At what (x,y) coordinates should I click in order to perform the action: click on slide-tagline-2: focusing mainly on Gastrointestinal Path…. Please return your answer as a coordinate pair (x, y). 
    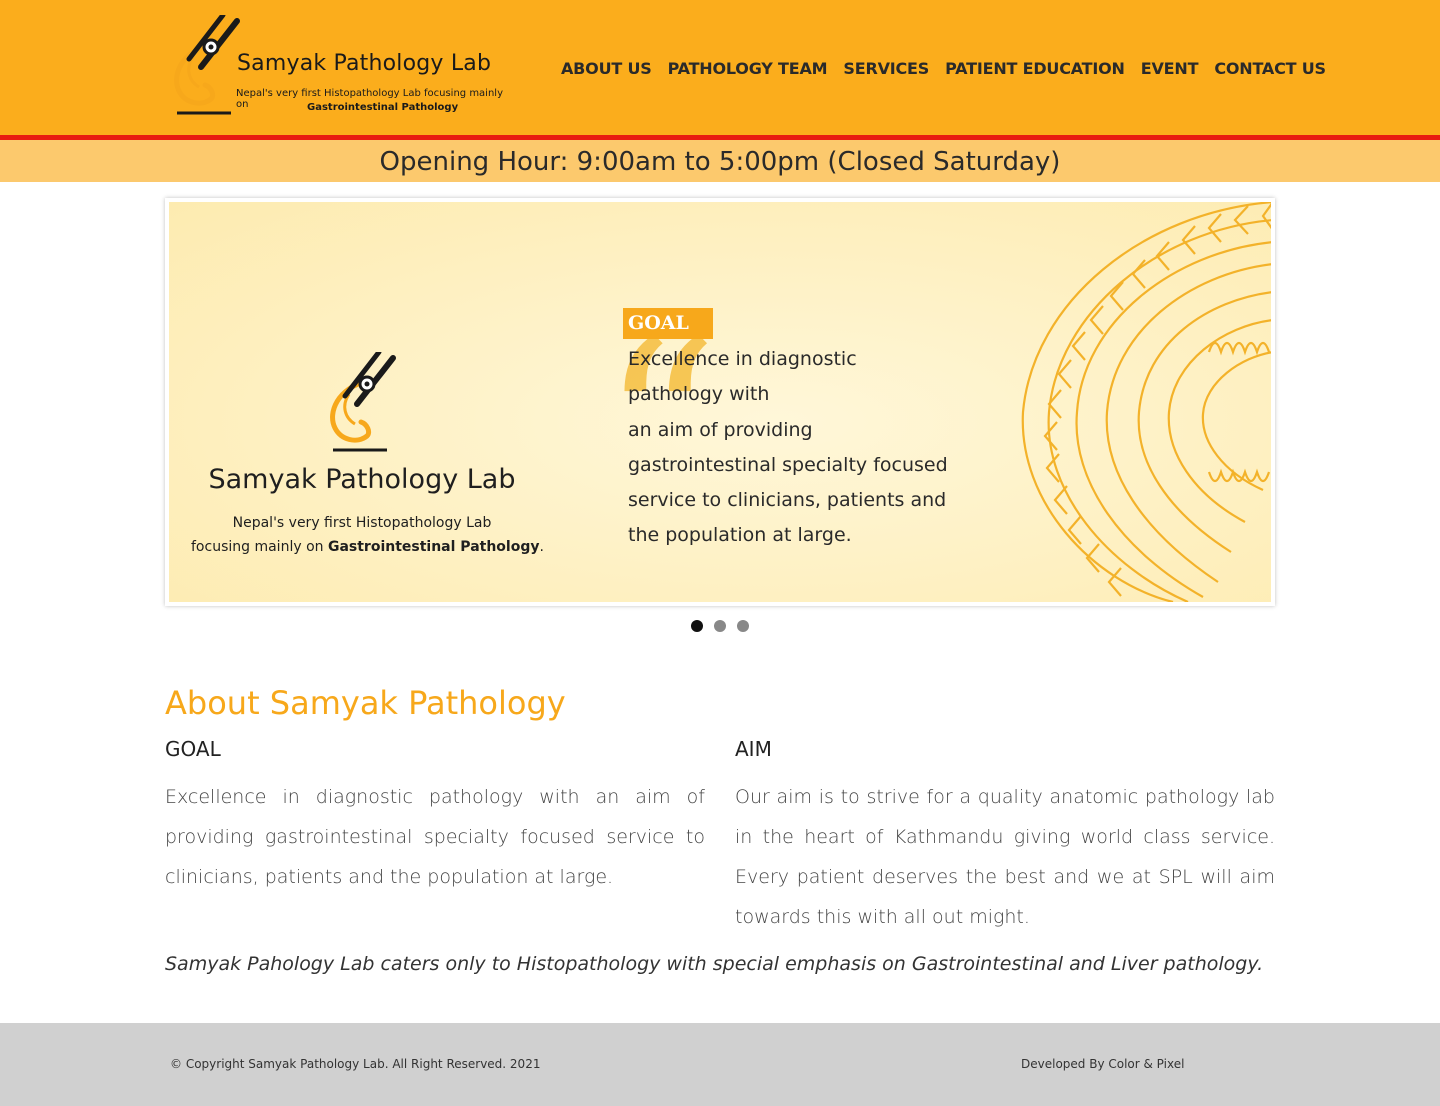
    Looking at the image, I should click on (367, 547).